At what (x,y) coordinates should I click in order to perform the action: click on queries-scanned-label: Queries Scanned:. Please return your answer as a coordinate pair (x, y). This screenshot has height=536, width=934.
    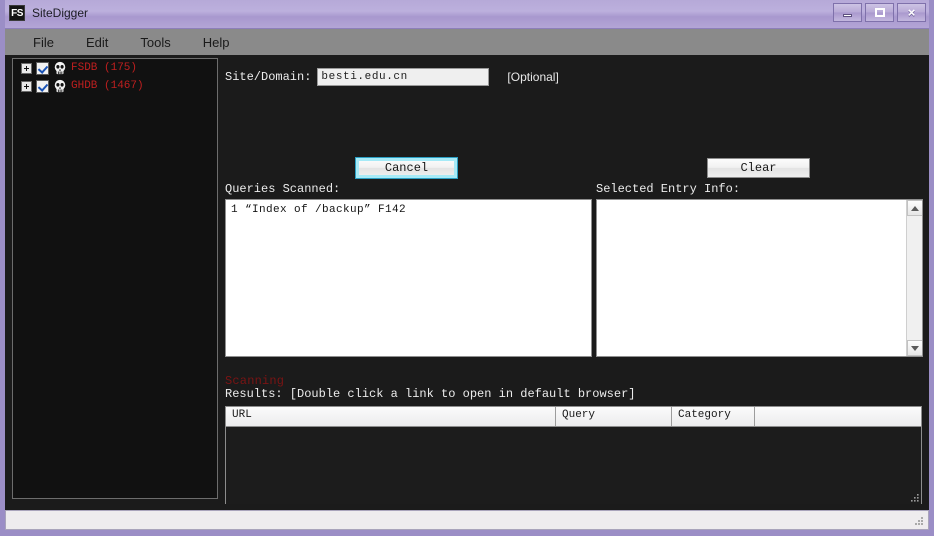
    Looking at the image, I should click on (283, 189).